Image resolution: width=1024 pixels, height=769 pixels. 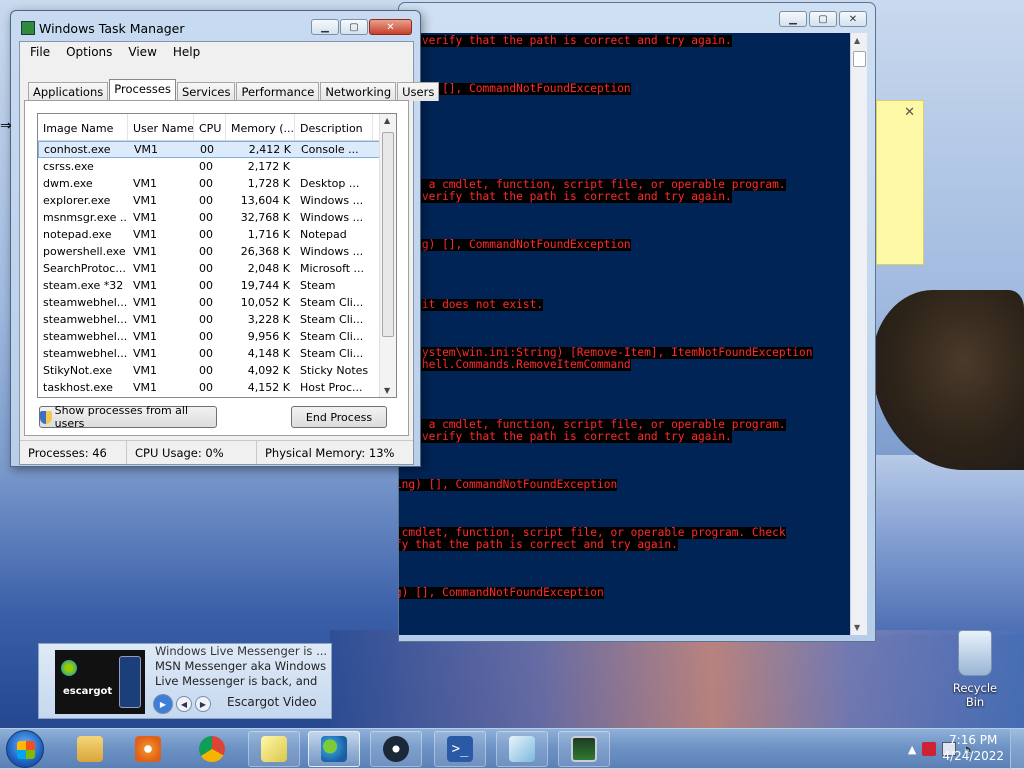 What do you see at coordinates (900, 182) in the screenshot?
I see `sticky-note: ✕` at bounding box center [900, 182].